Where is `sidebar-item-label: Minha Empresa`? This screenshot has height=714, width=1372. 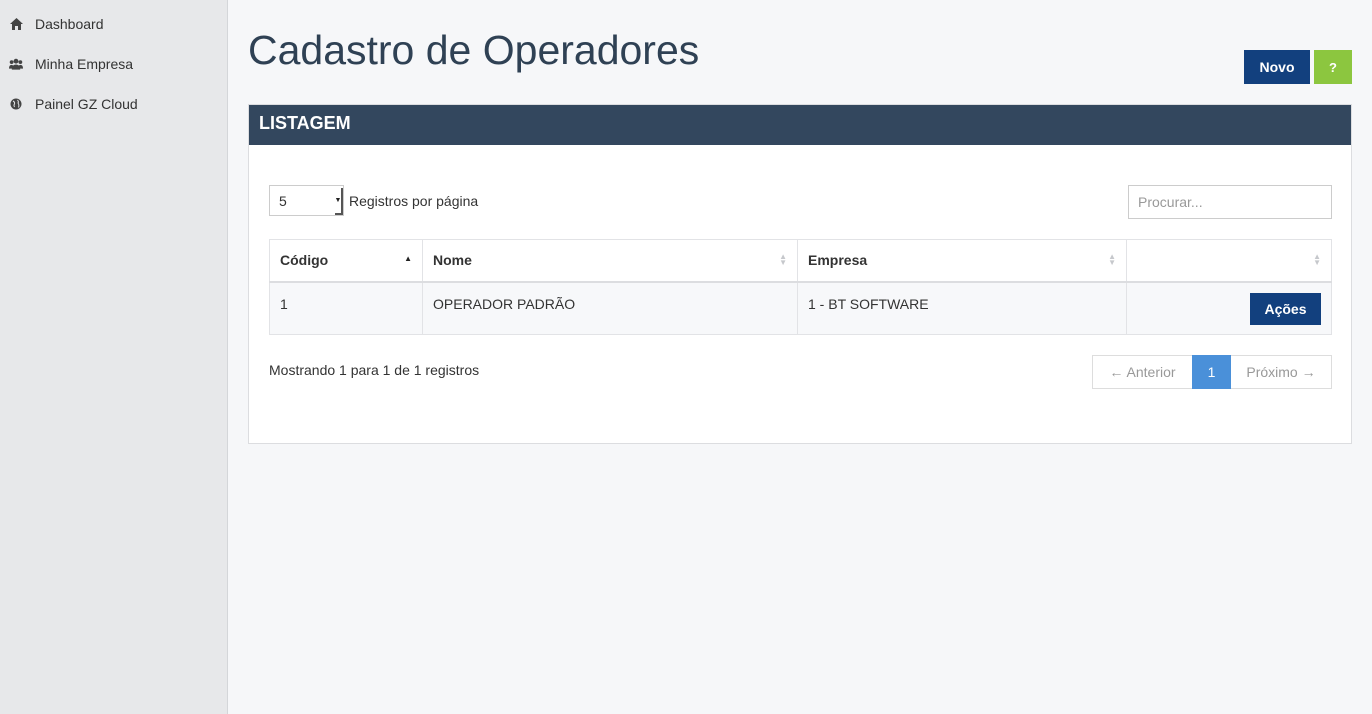 sidebar-item-label: Minha Empresa is located at coordinates (84, 64).